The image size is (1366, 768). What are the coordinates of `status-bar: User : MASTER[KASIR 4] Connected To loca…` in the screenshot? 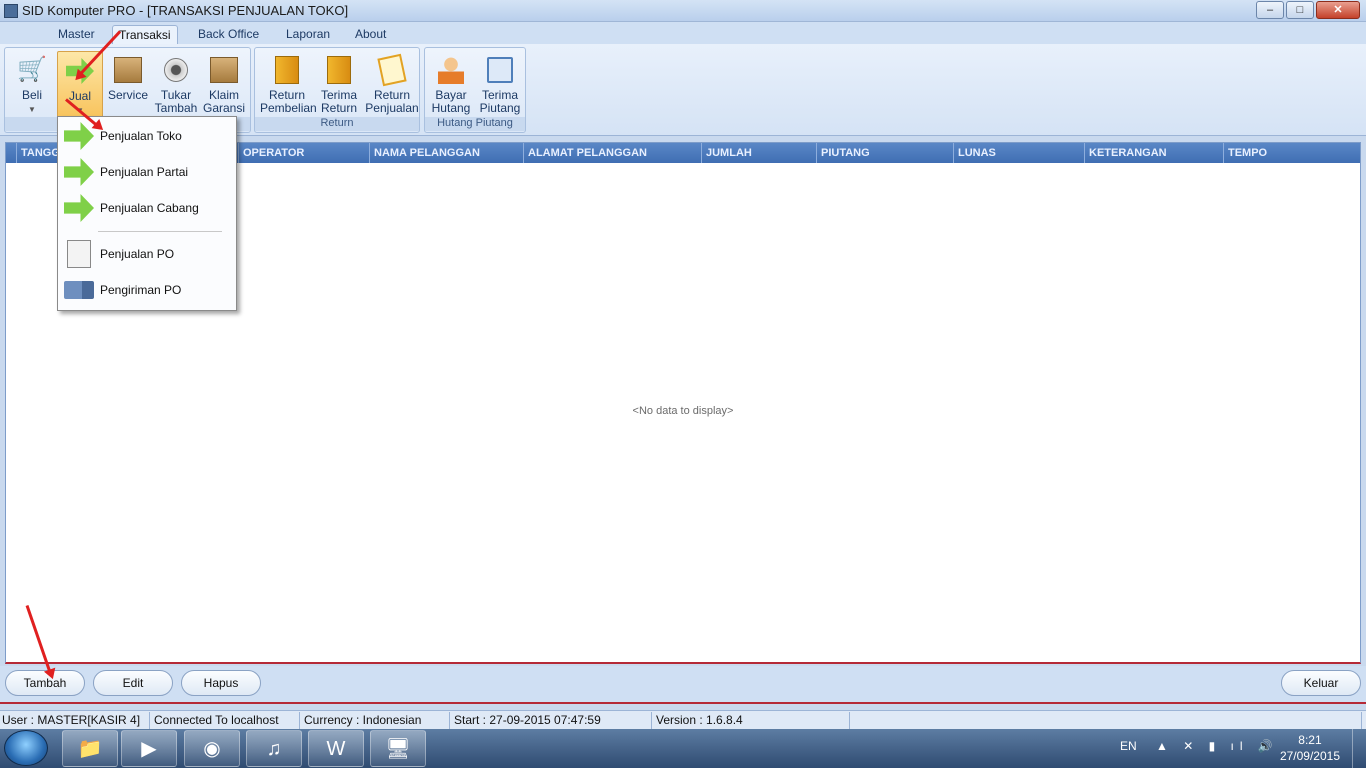 It's located at (683, 719).